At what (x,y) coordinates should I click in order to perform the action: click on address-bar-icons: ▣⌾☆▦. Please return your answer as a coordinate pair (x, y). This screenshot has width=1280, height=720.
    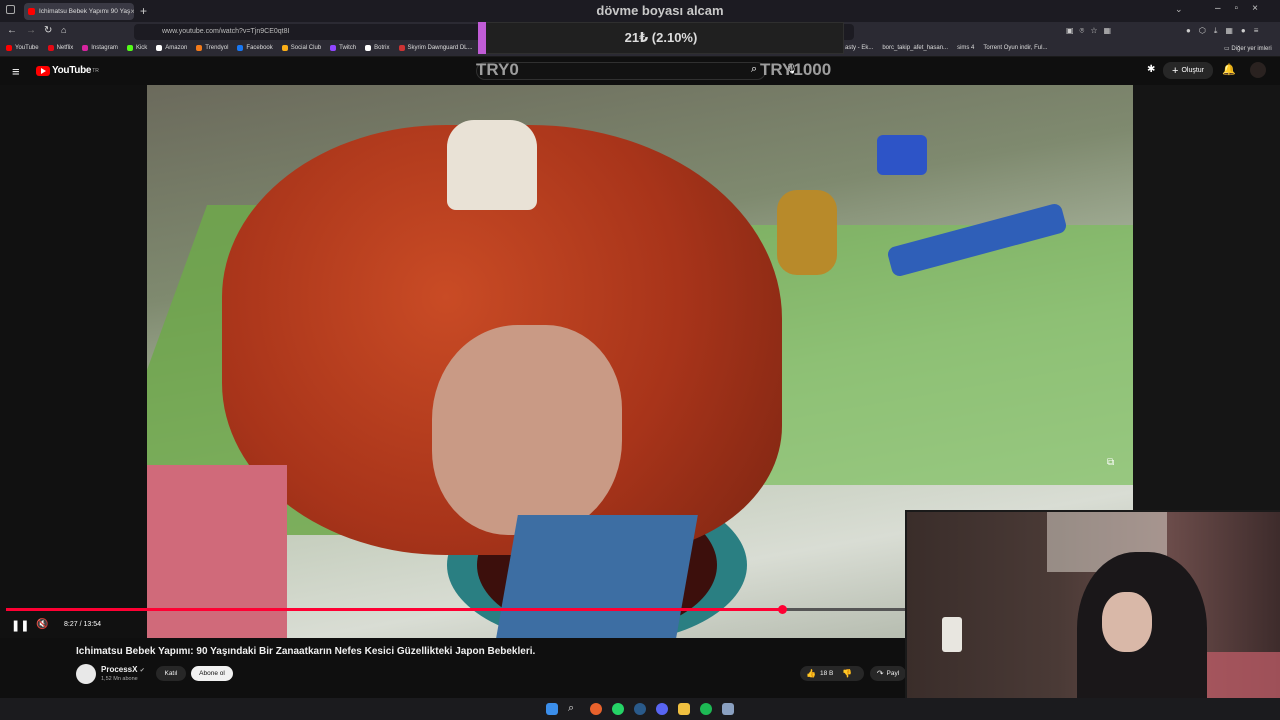
    Looking at the image, I should click on (1091, 31).